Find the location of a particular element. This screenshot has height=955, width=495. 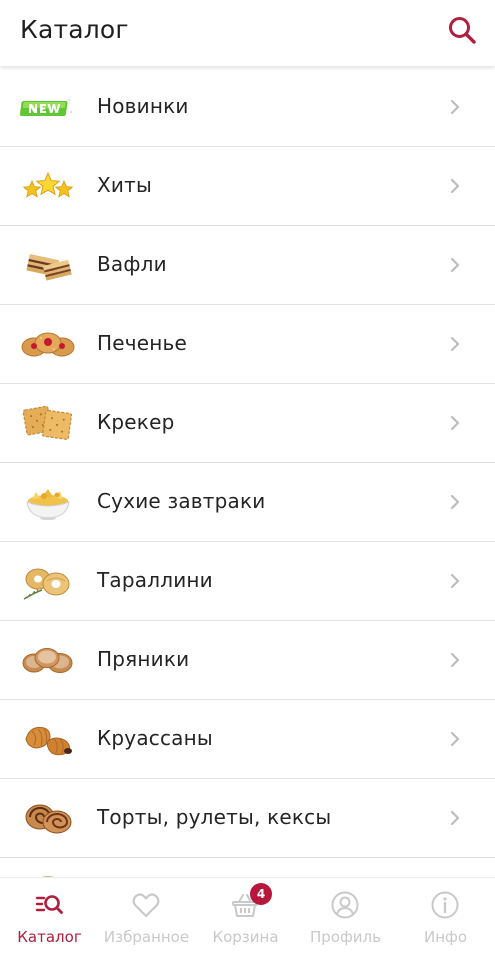

tab-profile: Профиль is located at coordinates (345, 916).